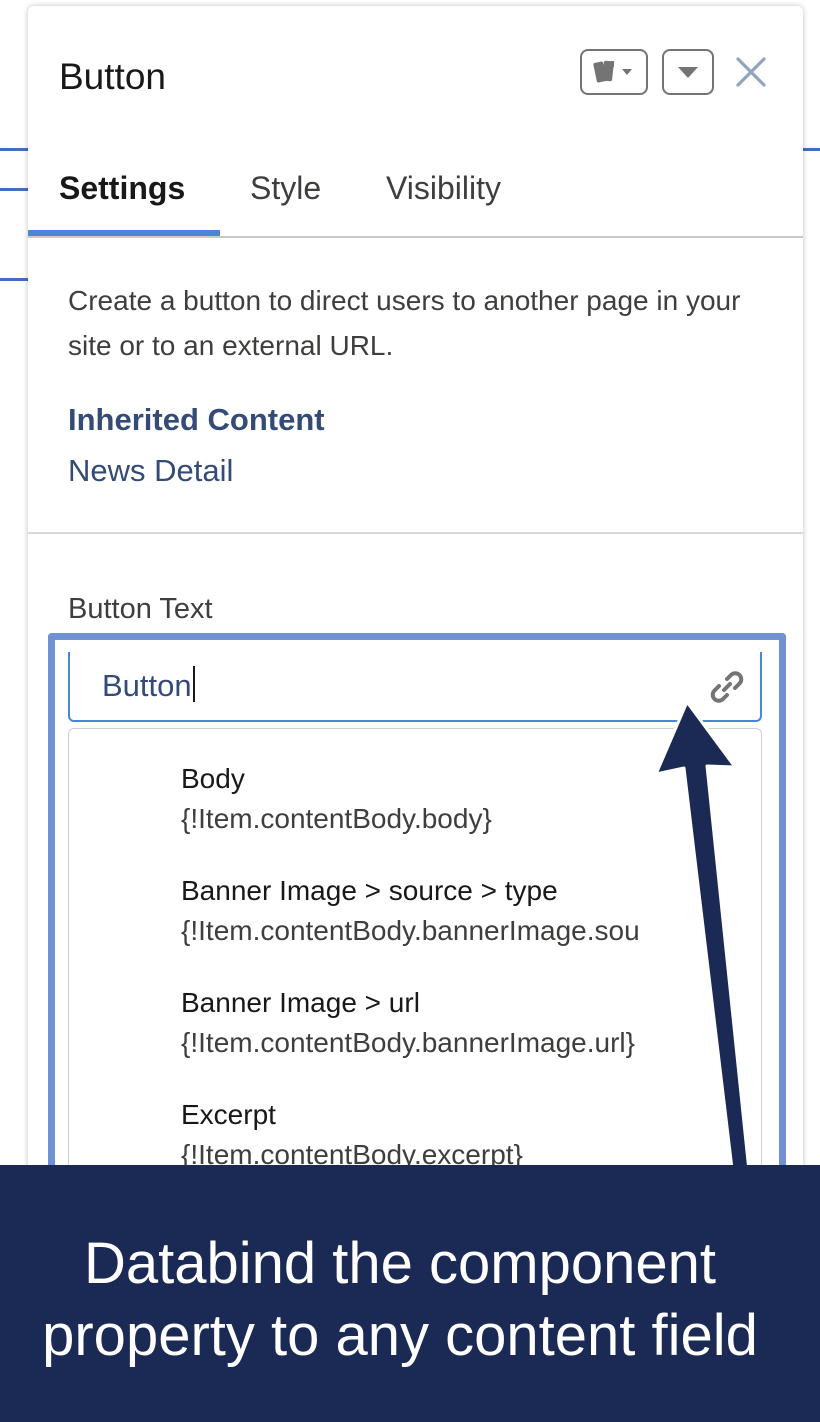 The height and width of the screenshot is (1422, 820). Describe the element at coordinates (150, 471) in the screenshot. I see `inherited-content-link: News Detail` at that location.